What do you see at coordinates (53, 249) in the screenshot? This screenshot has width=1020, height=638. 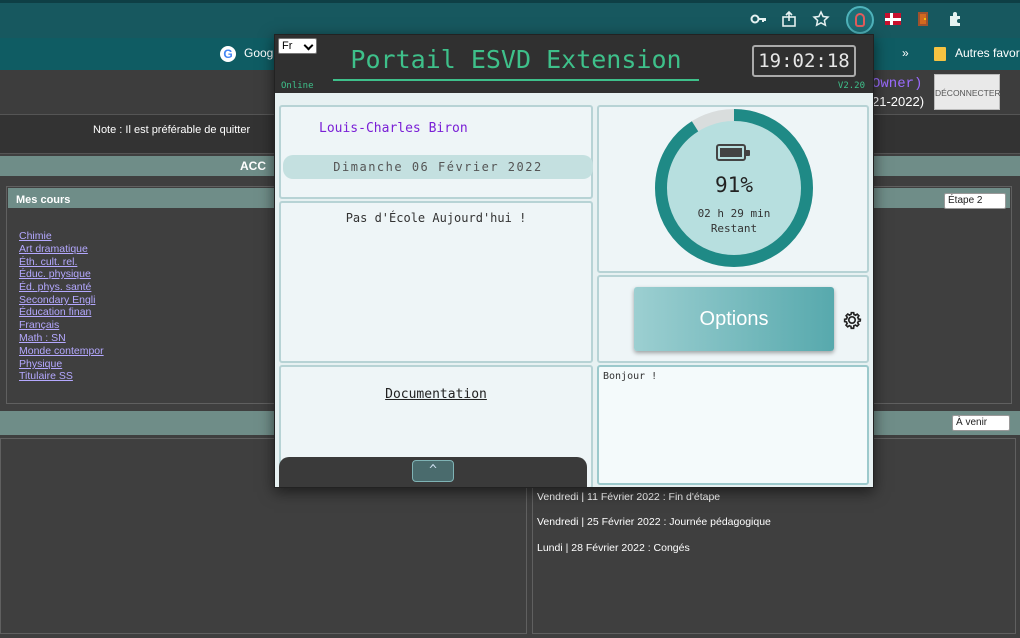 I see `course-link: Art dramatique` at bounding box center [53, 249].